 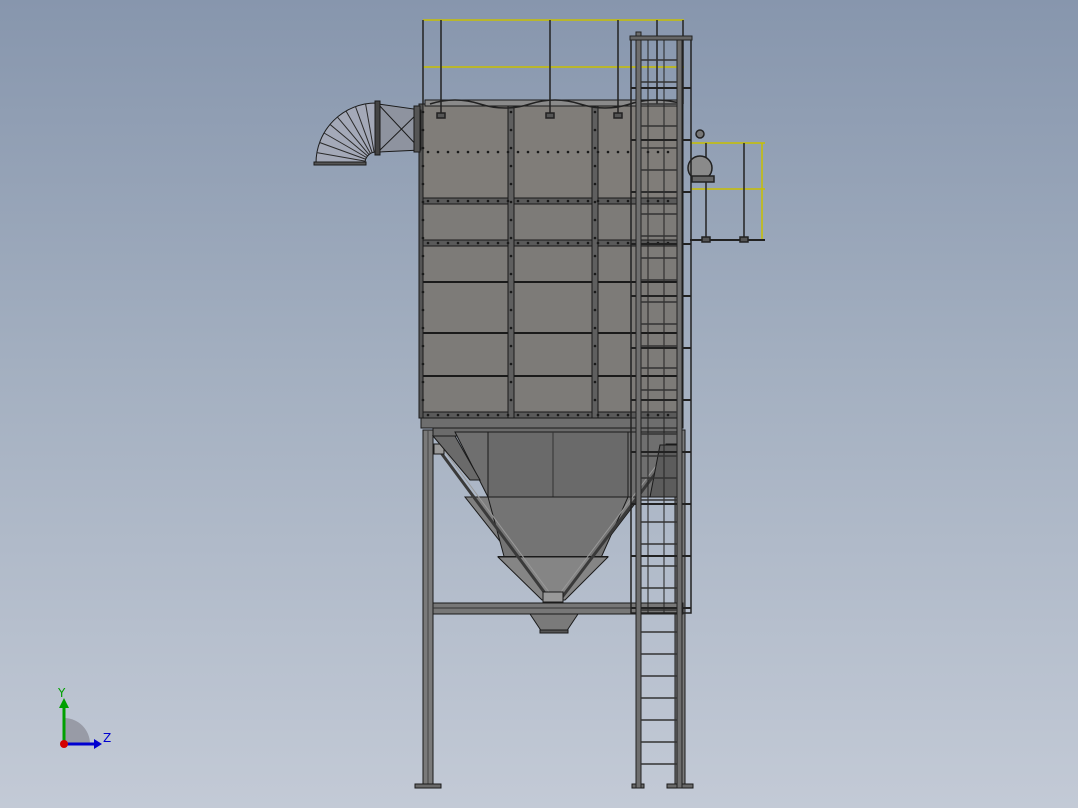 What do you see at coordinates (85, 719) in the screenshot?
I see `coordinate-triad: Y Z` at bounding box center [85, 719].